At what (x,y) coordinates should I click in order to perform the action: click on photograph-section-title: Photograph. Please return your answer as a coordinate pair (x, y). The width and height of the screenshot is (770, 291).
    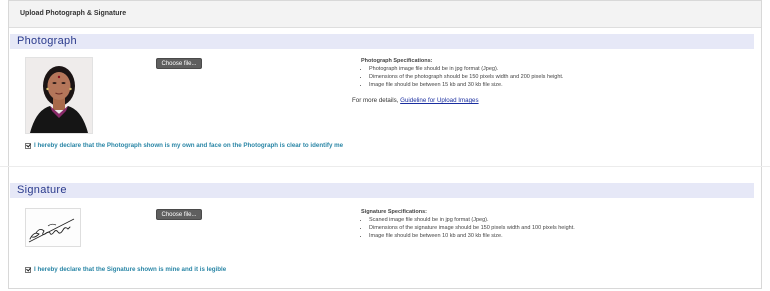
    Looking at the image, I should click on (47, 41).